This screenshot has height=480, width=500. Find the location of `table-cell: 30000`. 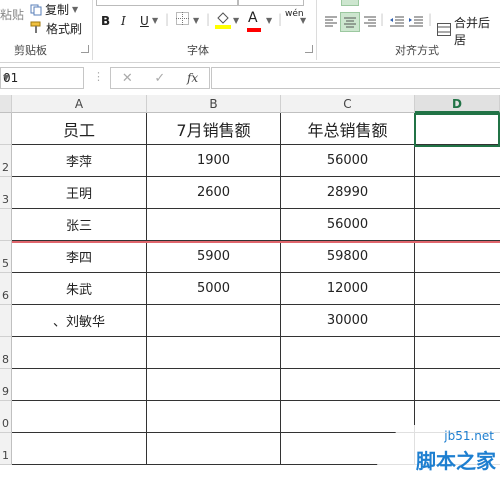

table-cell: 30000 is located at coordinates (348, 321).